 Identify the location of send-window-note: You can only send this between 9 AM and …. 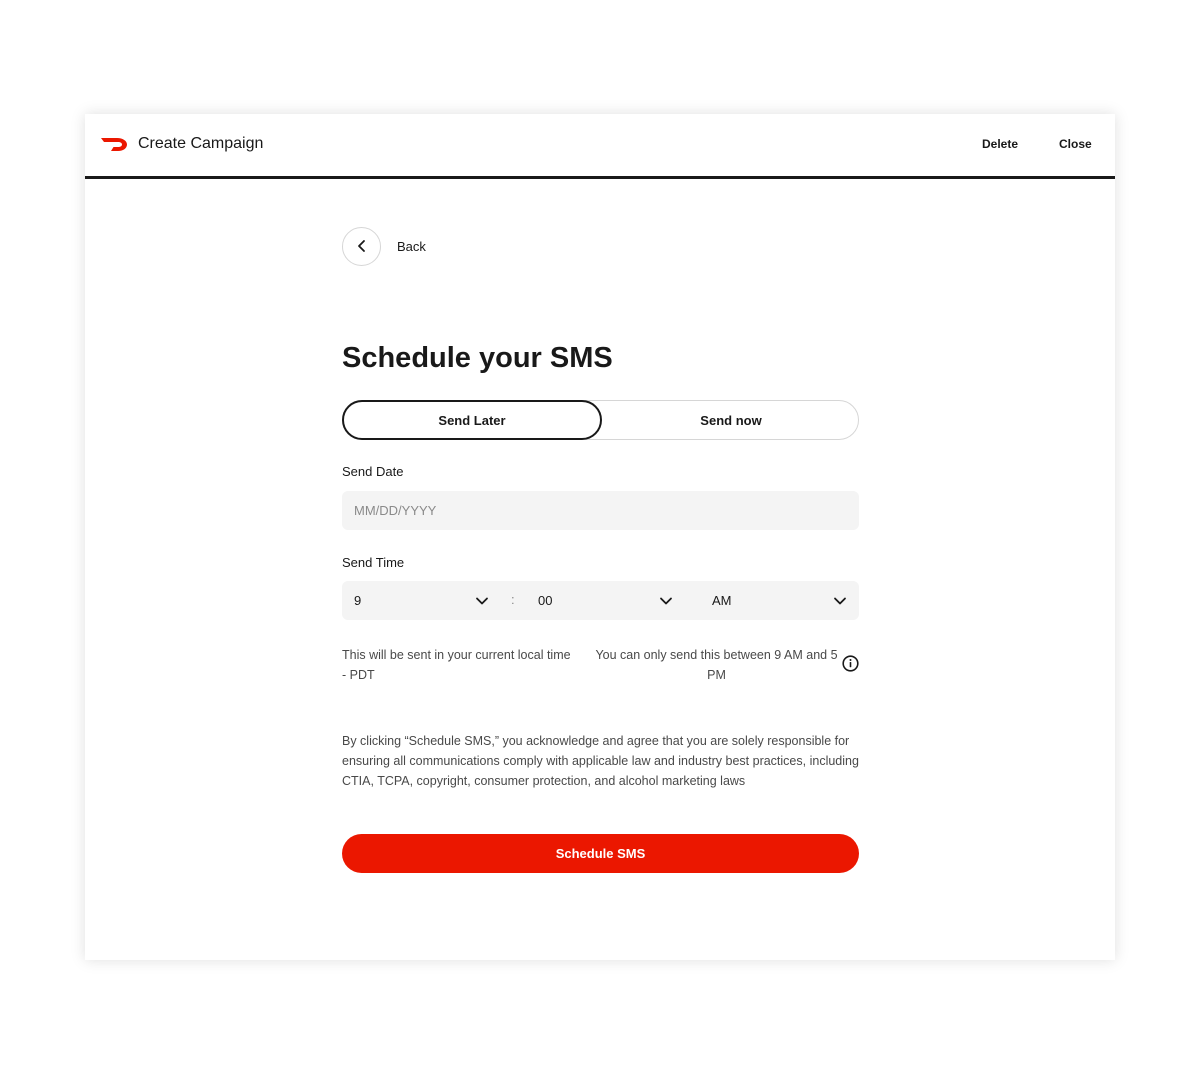
(716, 665).